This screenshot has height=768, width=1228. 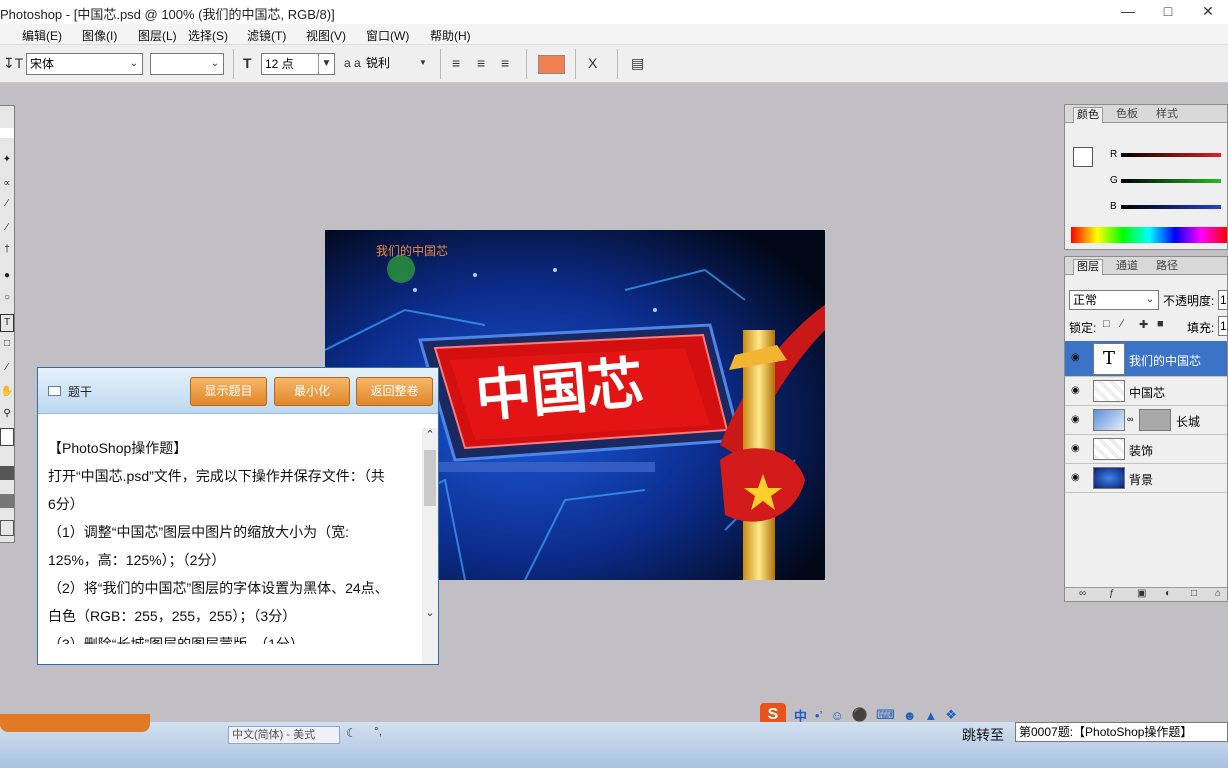 What do you see at coordinates (387, 35) in the screenshot?
I see `menu-window: 窗口(W)` at bounding box center [387, 35].